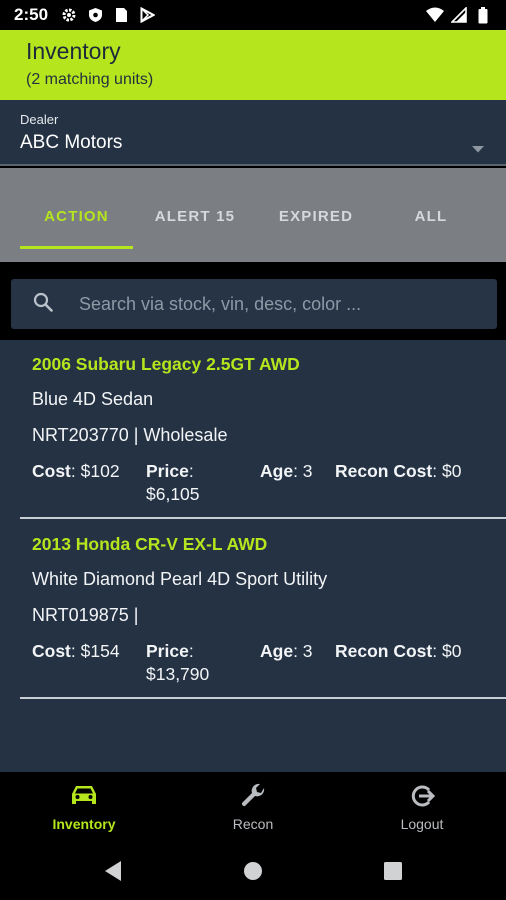 This screenshot has width=506, height=900. I want to click on back-icon, so click(113, 873).